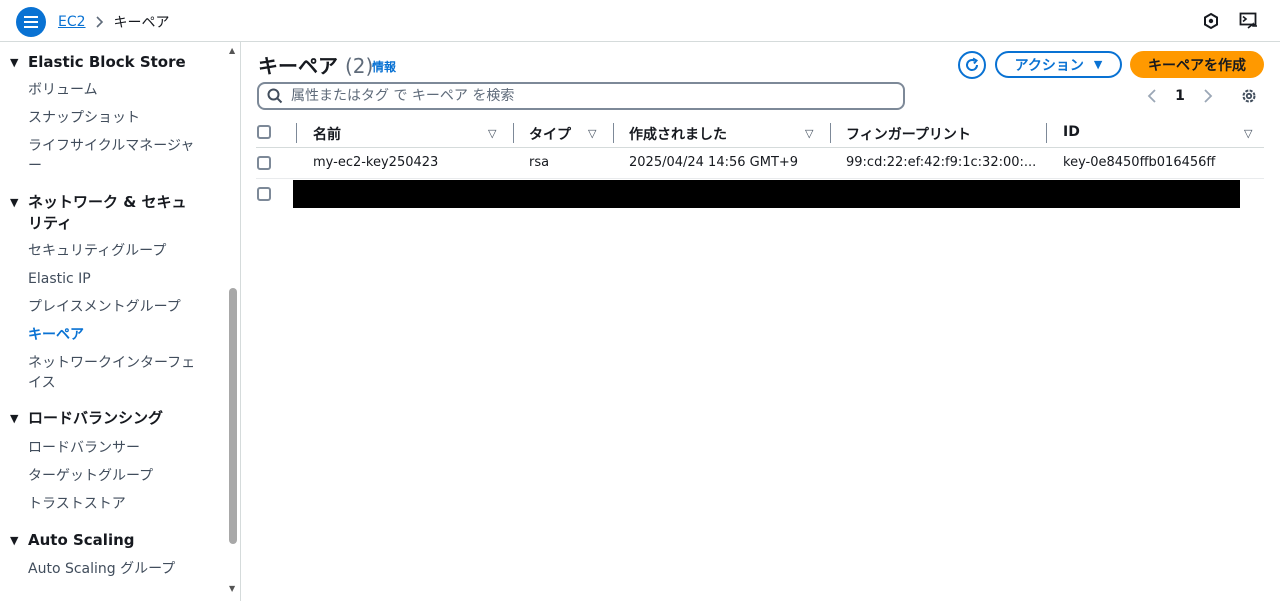 The width and height of the screenshot is (1280, 601). Describe the element at coordinates (1139, 162) in the screenshot. I see `cell-id: key-0e8450ffb016456ff` at that location.